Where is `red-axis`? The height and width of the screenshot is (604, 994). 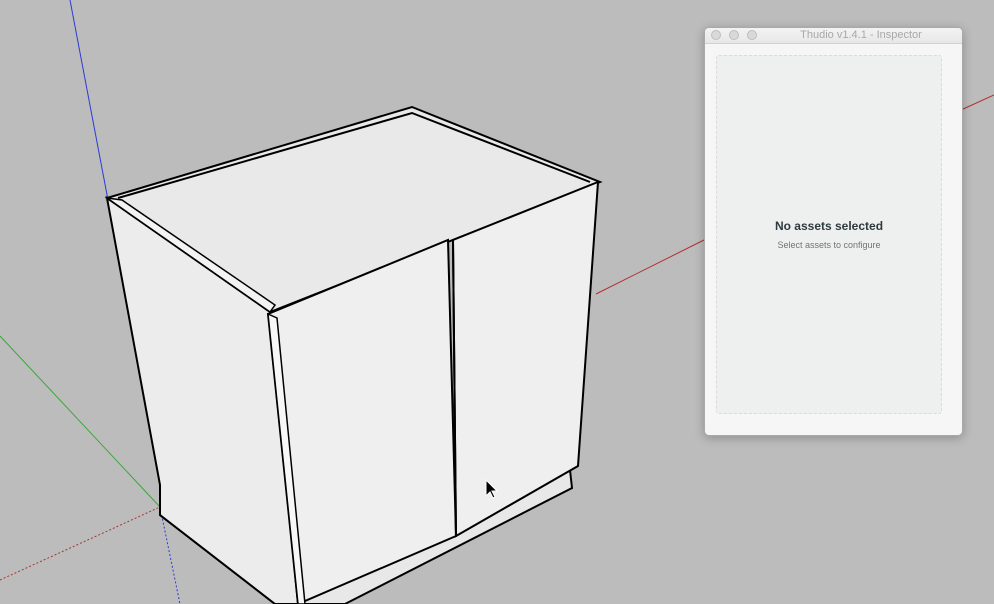
red-axis is located at coordinates (650, 267).